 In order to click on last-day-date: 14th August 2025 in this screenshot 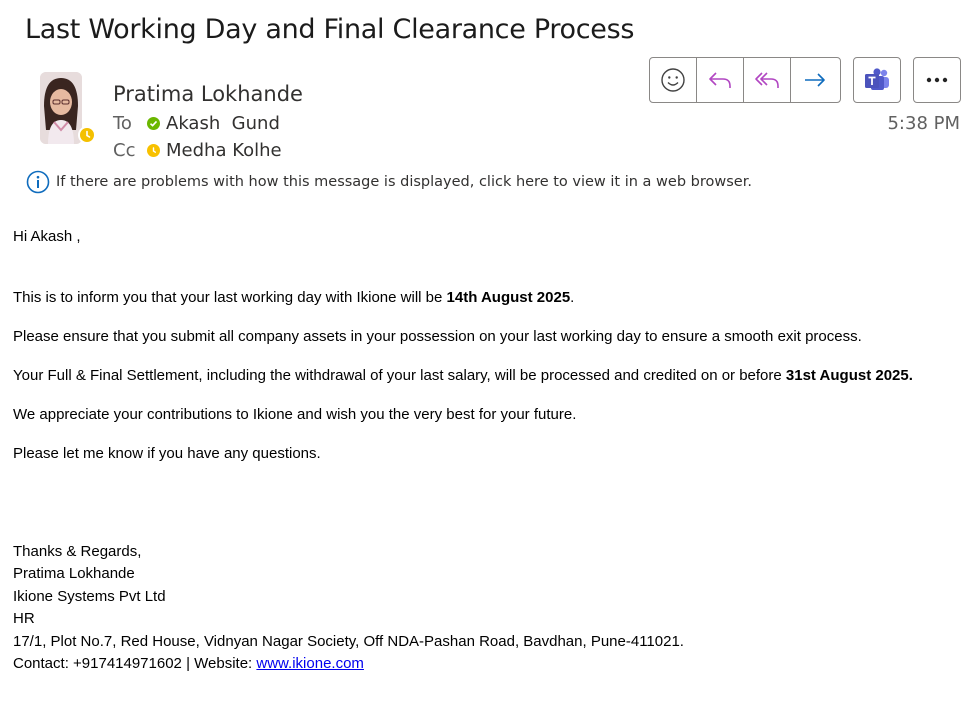, I will do `click(508, 297)`.